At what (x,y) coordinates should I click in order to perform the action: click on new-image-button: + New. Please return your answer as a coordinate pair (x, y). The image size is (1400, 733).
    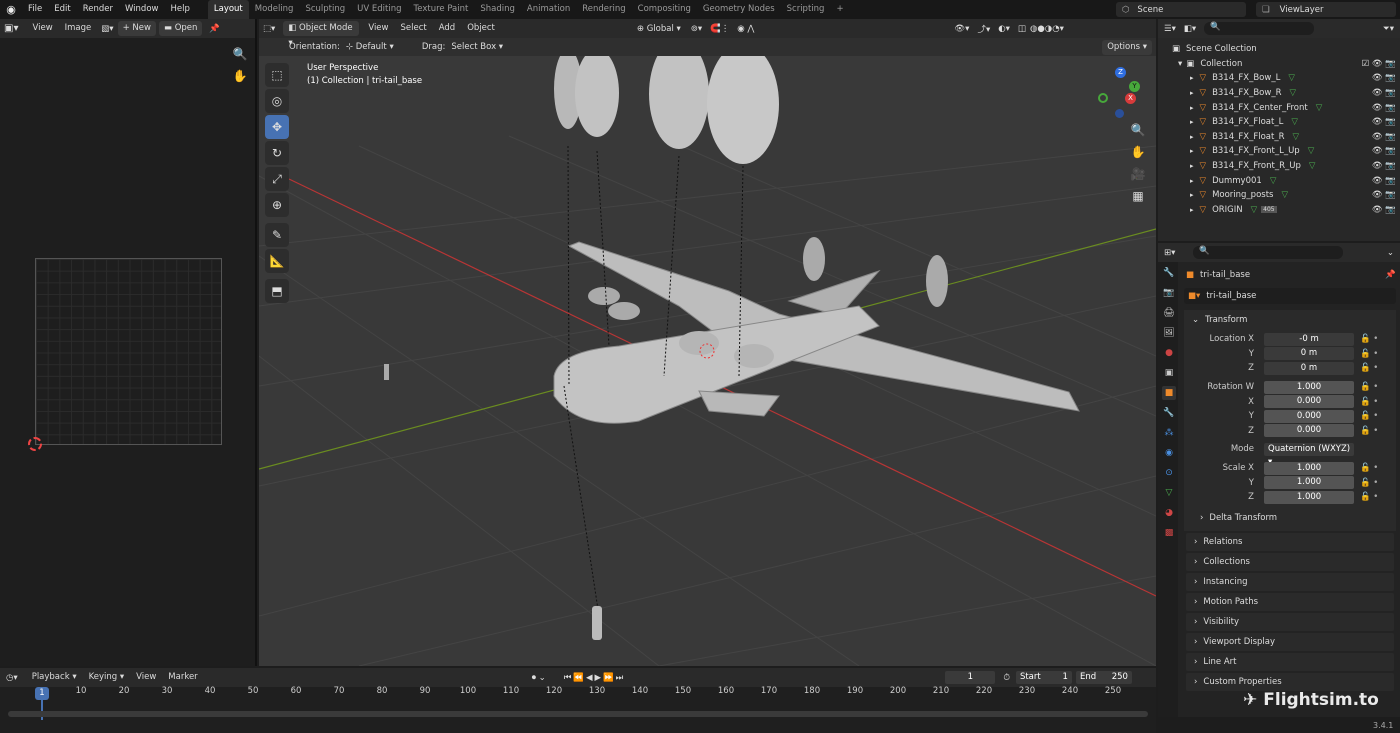
    Looking at the image, I should click on (136, 28).